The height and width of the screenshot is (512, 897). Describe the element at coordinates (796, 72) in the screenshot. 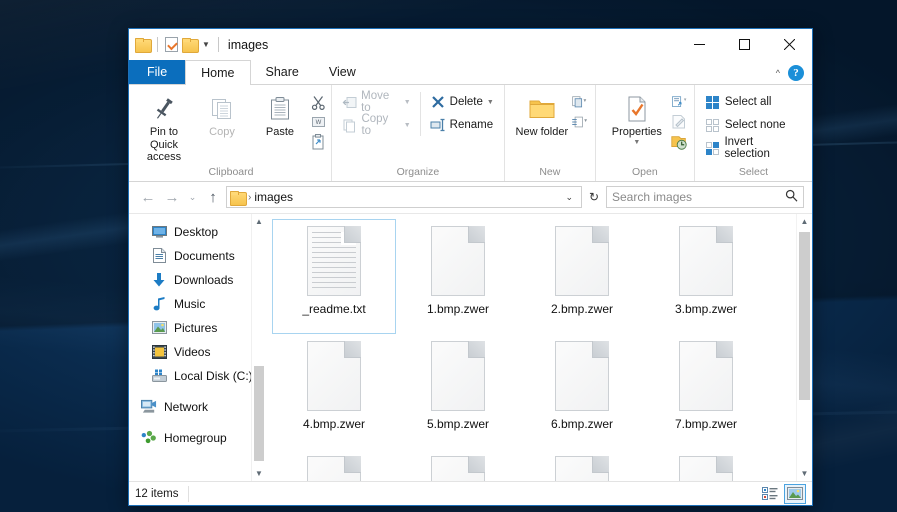

I see `help-icon: ?` at that location.